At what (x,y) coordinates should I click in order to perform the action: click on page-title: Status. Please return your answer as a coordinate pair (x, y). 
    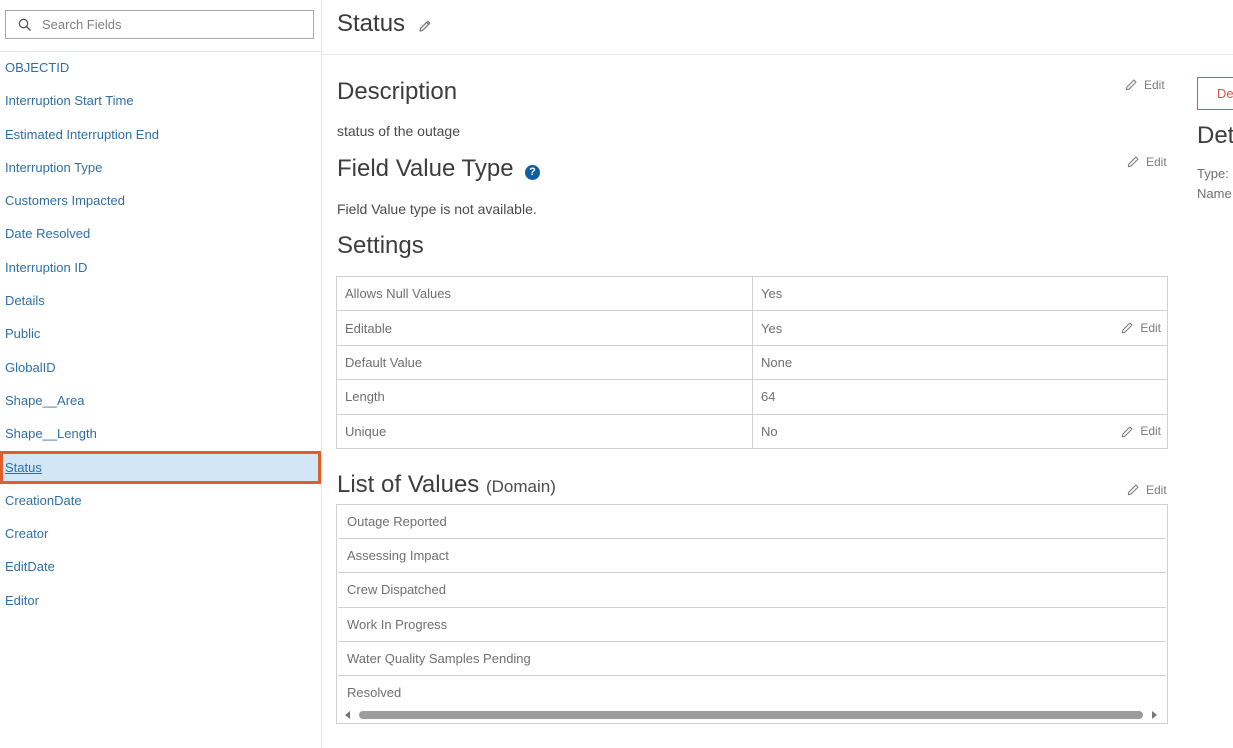
    Looking at the image, I should click on (371, 23).